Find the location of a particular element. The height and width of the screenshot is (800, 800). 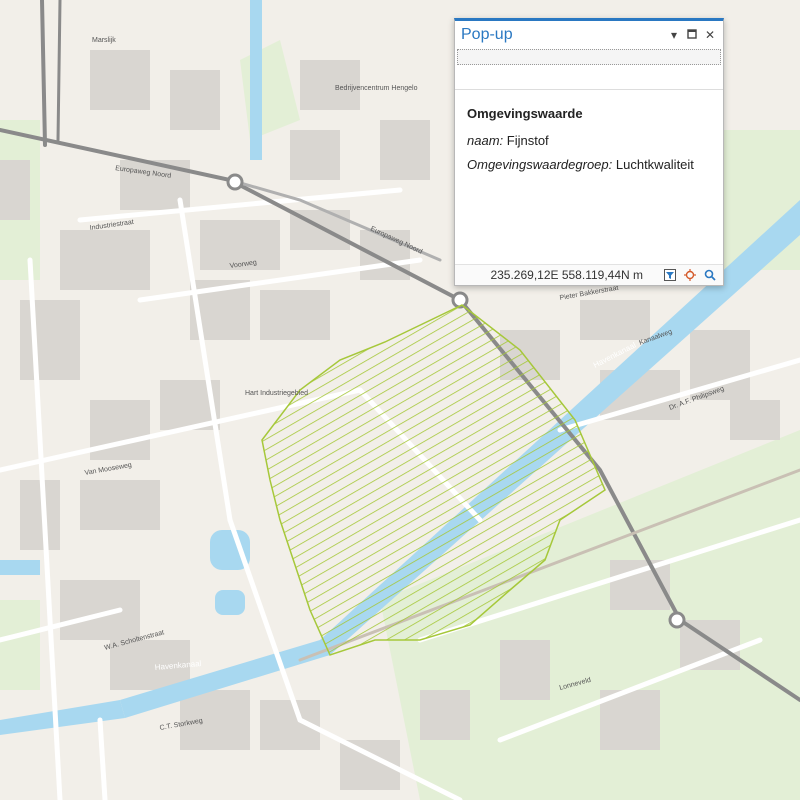

popup-toolstrip is located at coordinates (589, 57).